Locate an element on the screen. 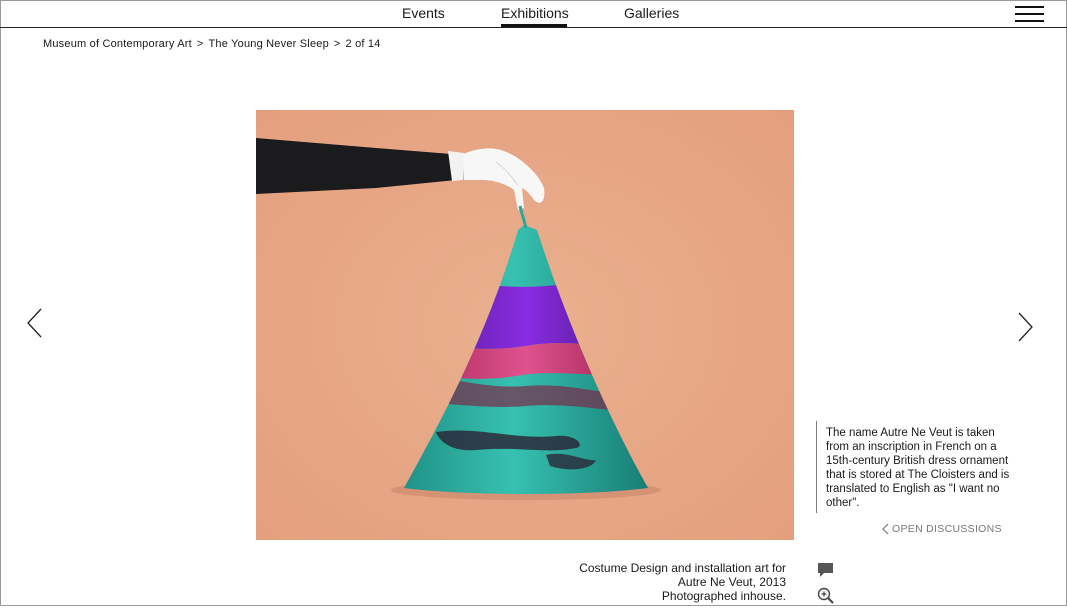  nav-galleries: Galleries is located at coordinates (651, 13).